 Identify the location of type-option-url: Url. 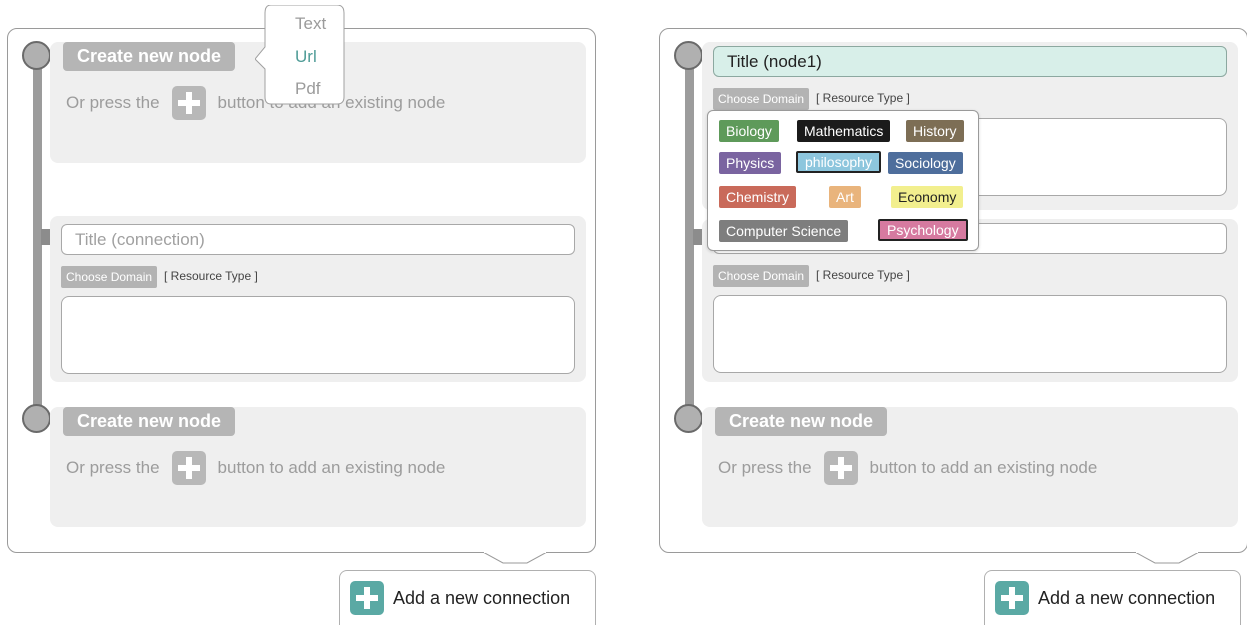
(306, 57).